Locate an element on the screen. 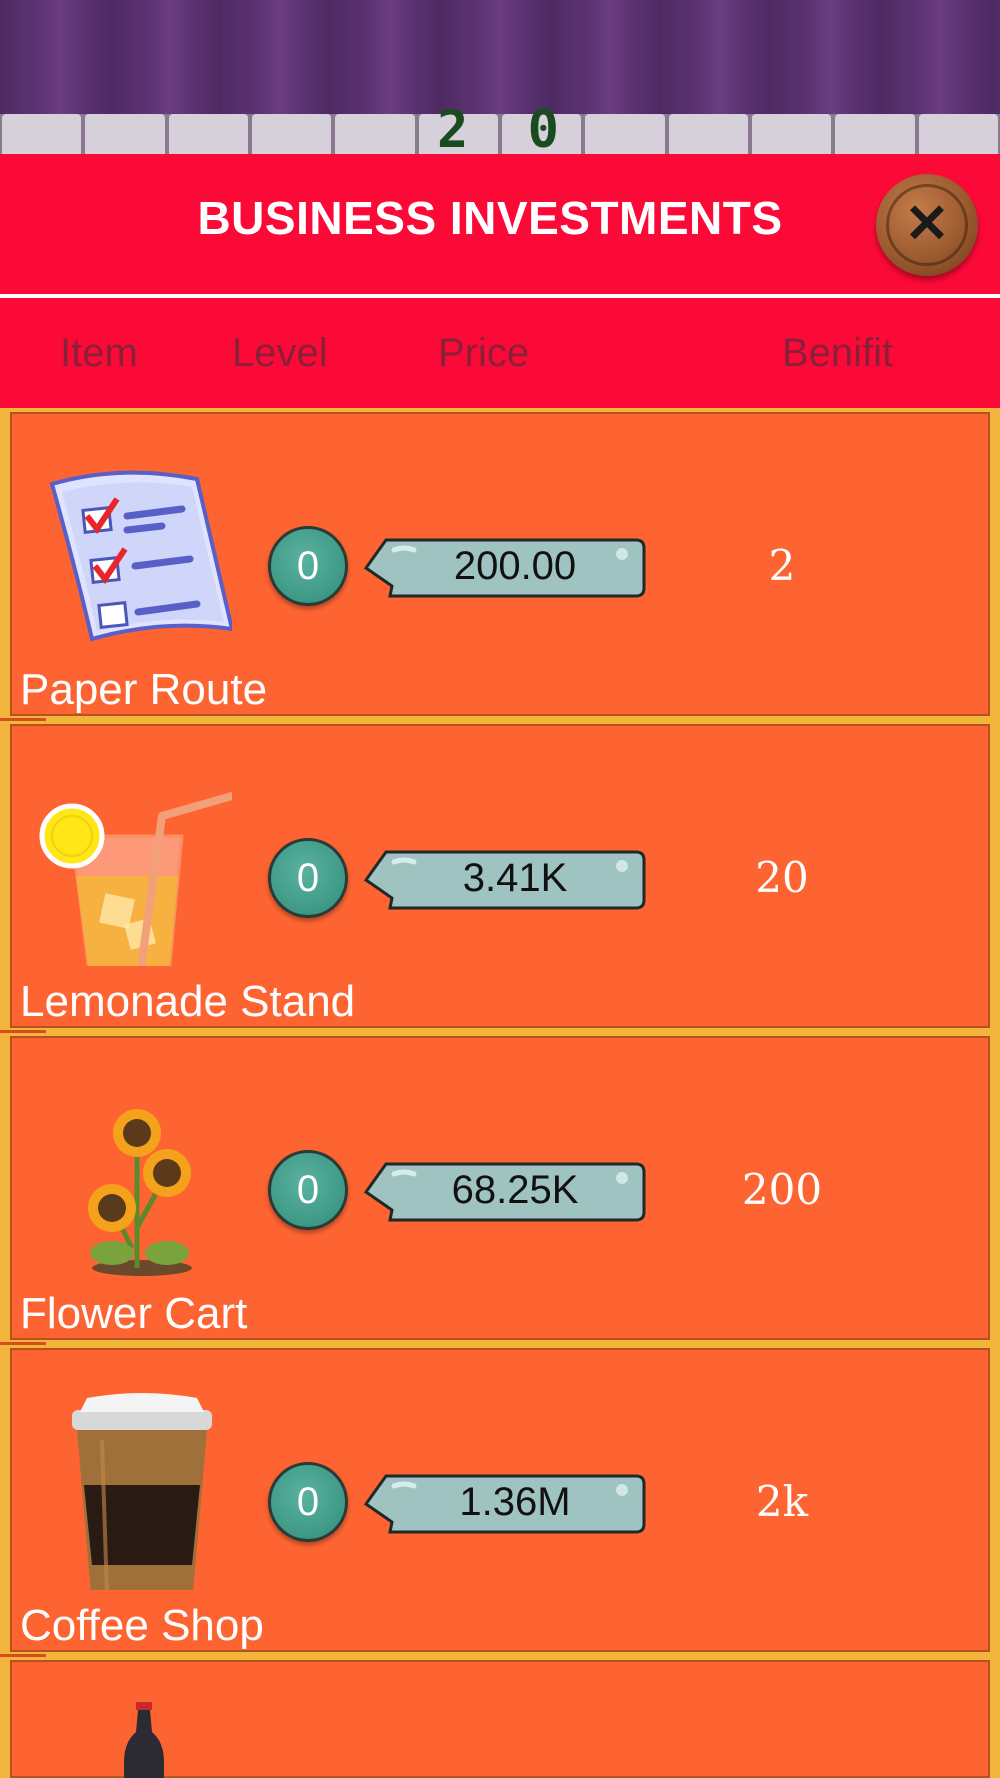 This screenshot has width=1000, height=1778. benefit-value: 200 is located at coordinates (782, 1189).